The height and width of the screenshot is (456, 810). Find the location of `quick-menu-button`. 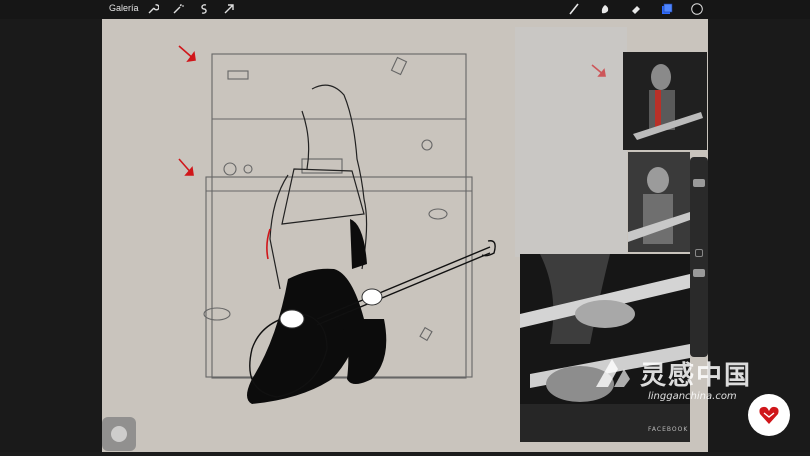

quick-menu-button is located at coordinates (119, 434).